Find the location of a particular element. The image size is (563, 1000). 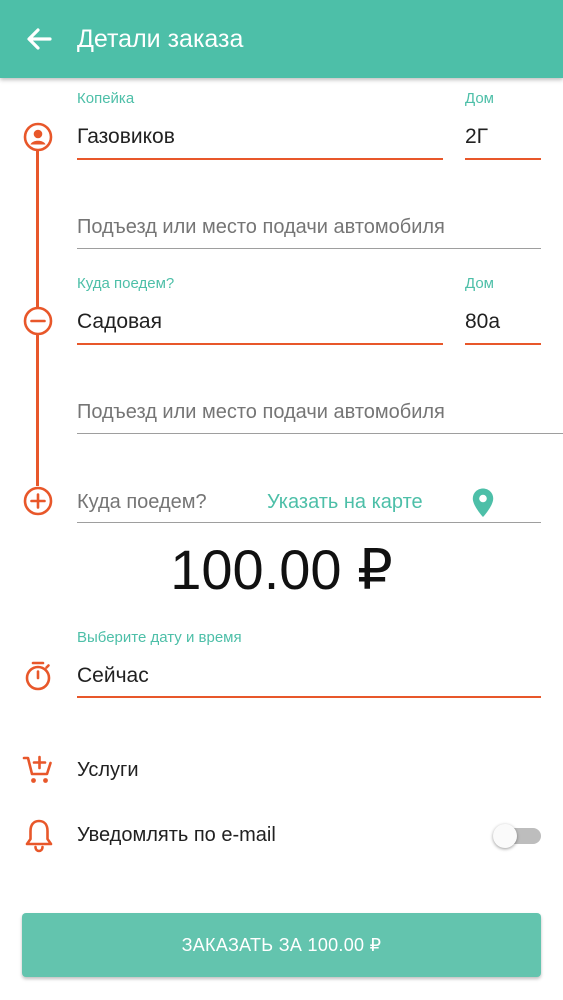

origin-street-input: Газовиков is located at coordinates (126, 137).